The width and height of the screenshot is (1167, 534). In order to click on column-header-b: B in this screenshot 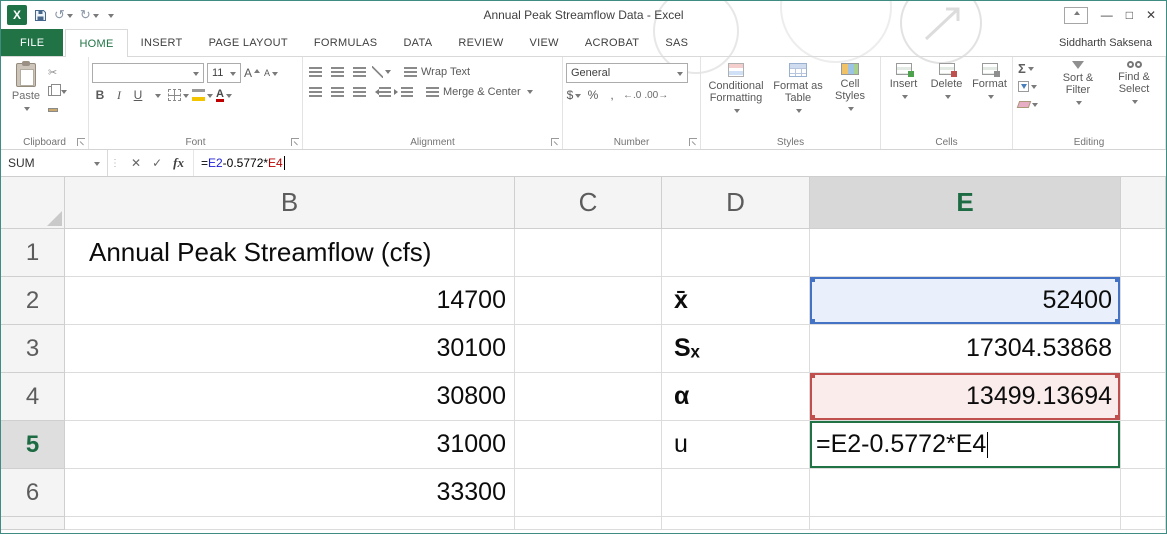, I will do `click(290, 203)`.